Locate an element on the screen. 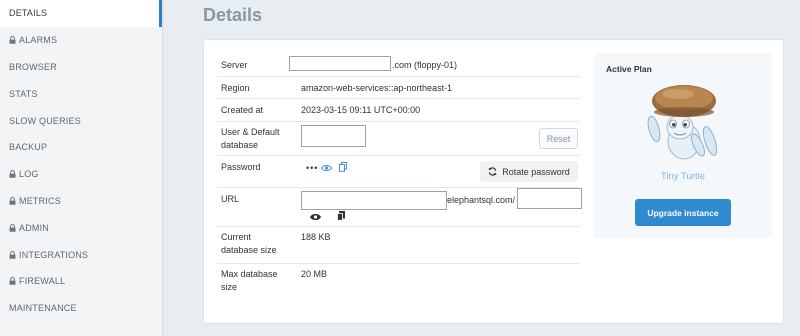 Image resolution: width=800 pixels, height=336 pixels. active-plan-panel: Active Plan Tiny Turtle Upgrade instance is located at coordinates (683, 145).